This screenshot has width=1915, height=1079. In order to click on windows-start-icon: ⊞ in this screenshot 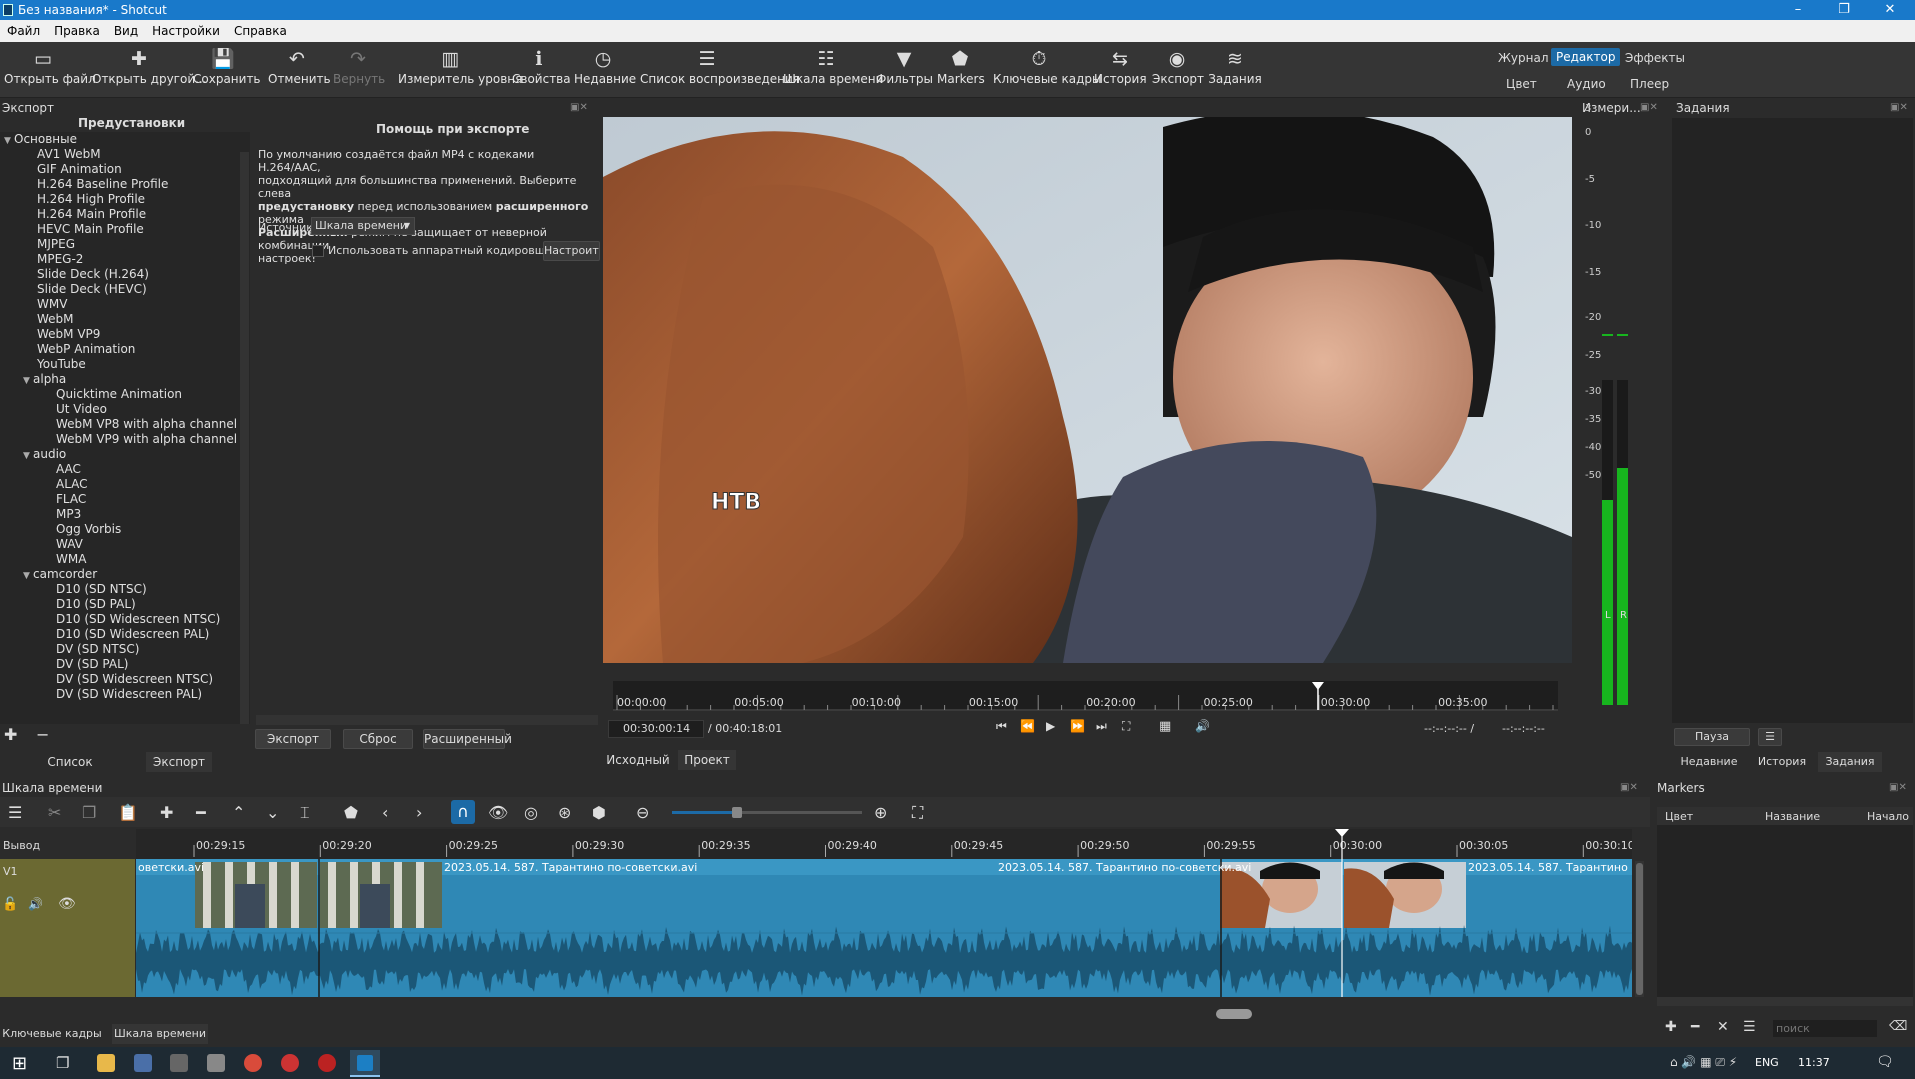, I will do `click(19, 1063)`.